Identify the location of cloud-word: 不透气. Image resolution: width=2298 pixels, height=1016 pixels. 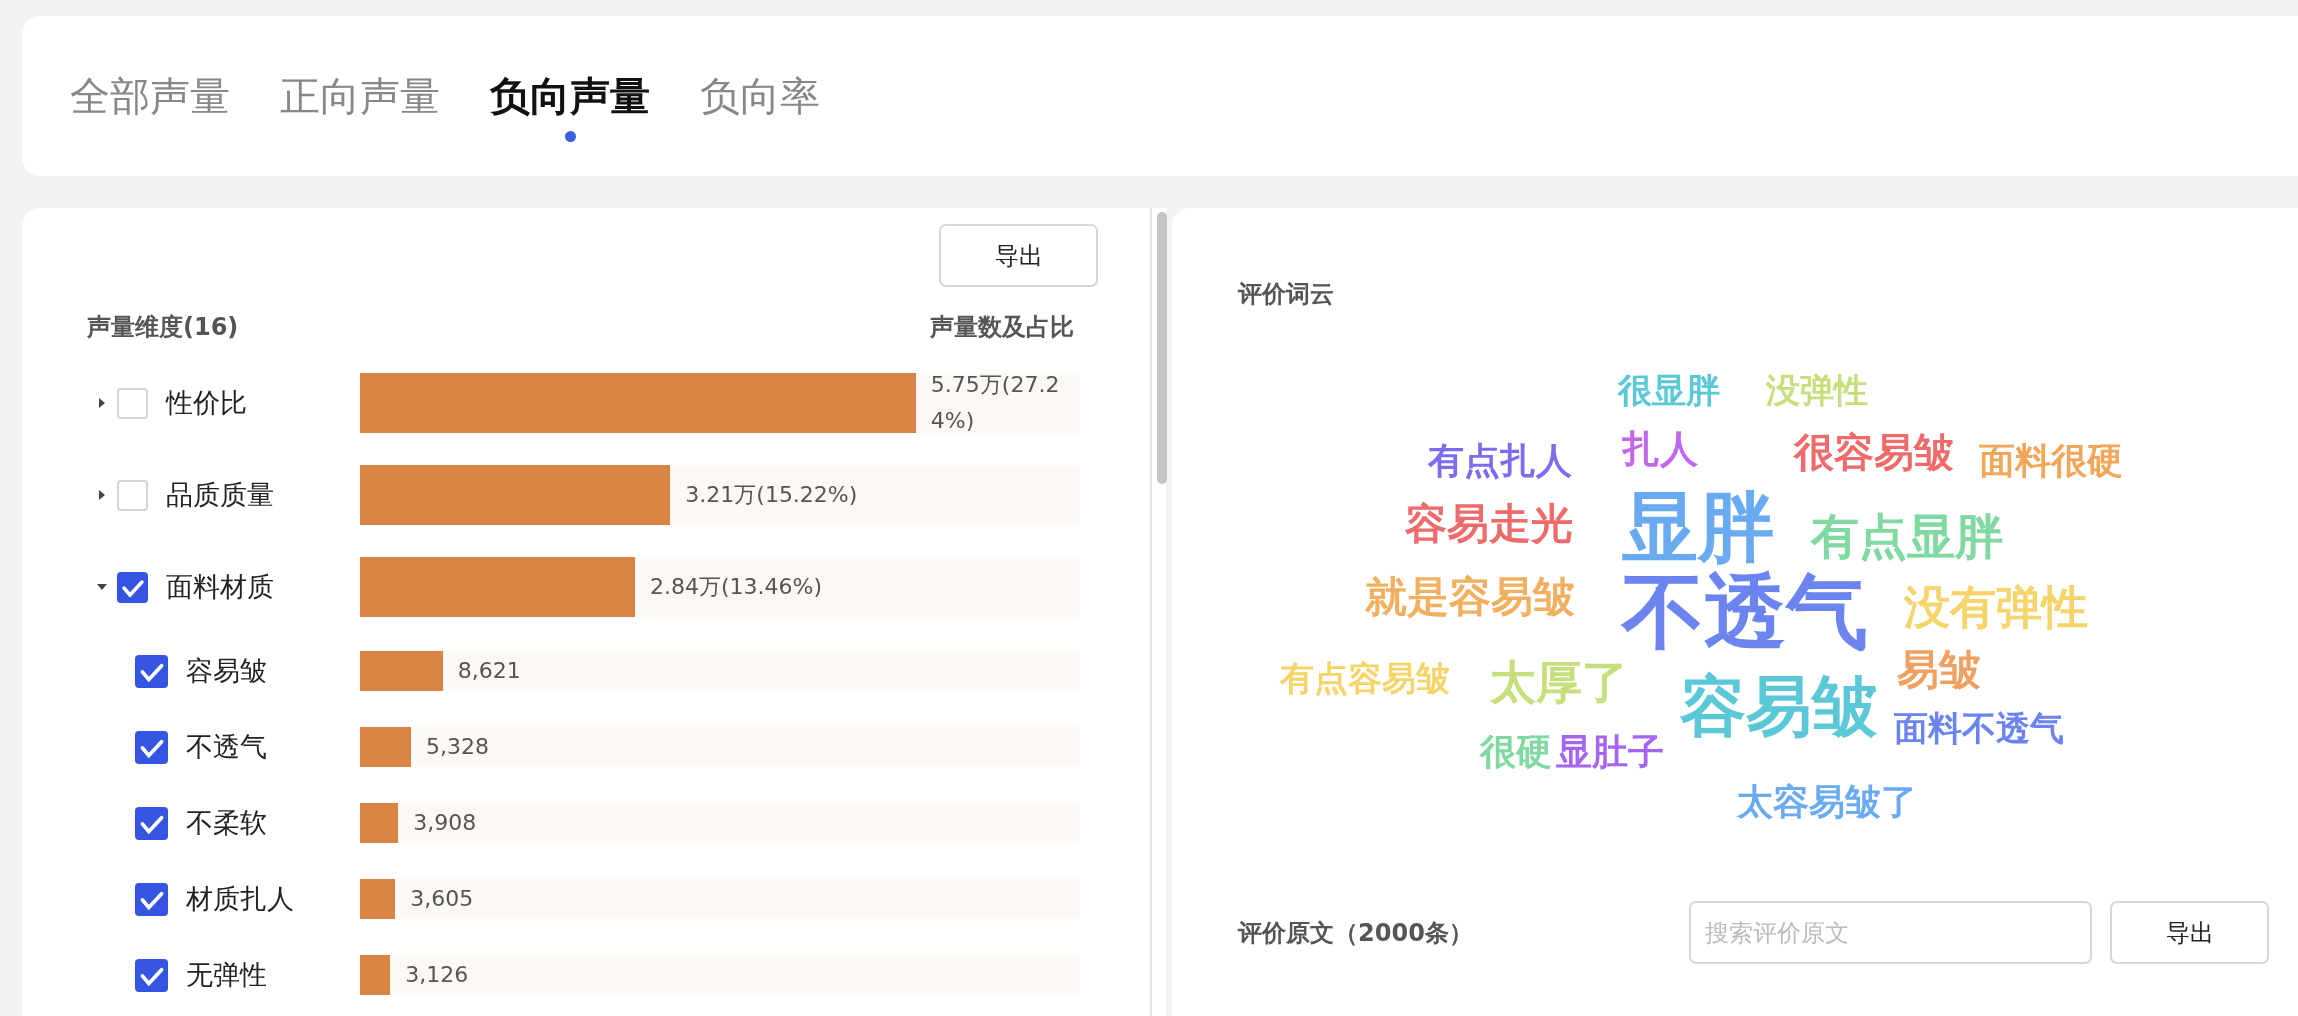
(1745, 612).